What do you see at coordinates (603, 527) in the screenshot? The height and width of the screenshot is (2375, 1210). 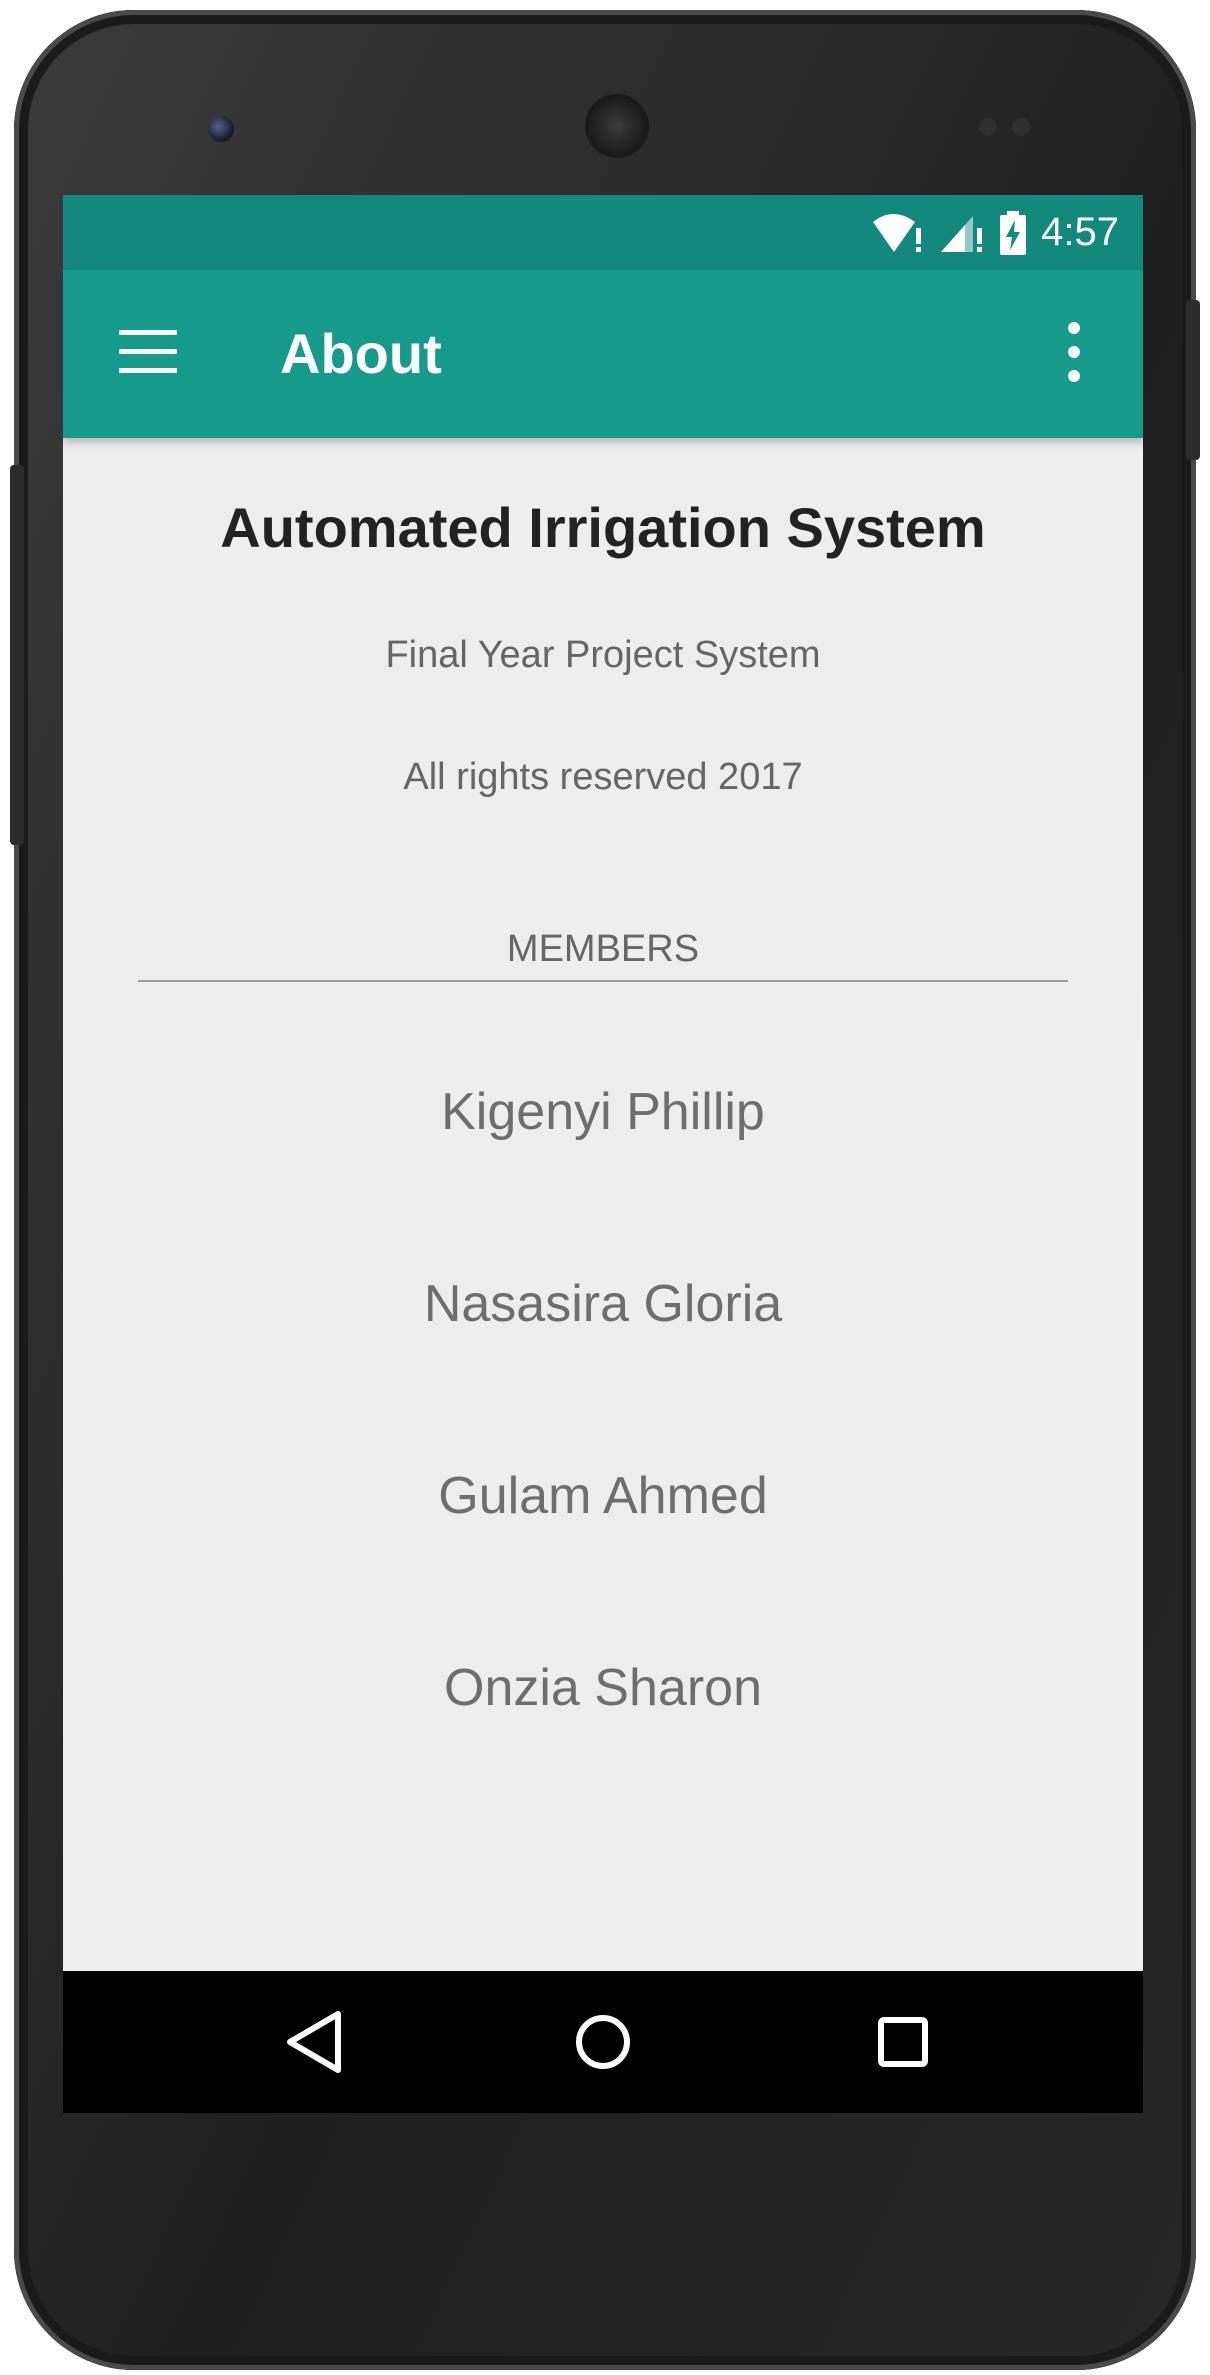 I see `app-name-heading: Automated Irrigation System` at bounding box center [603, 527].